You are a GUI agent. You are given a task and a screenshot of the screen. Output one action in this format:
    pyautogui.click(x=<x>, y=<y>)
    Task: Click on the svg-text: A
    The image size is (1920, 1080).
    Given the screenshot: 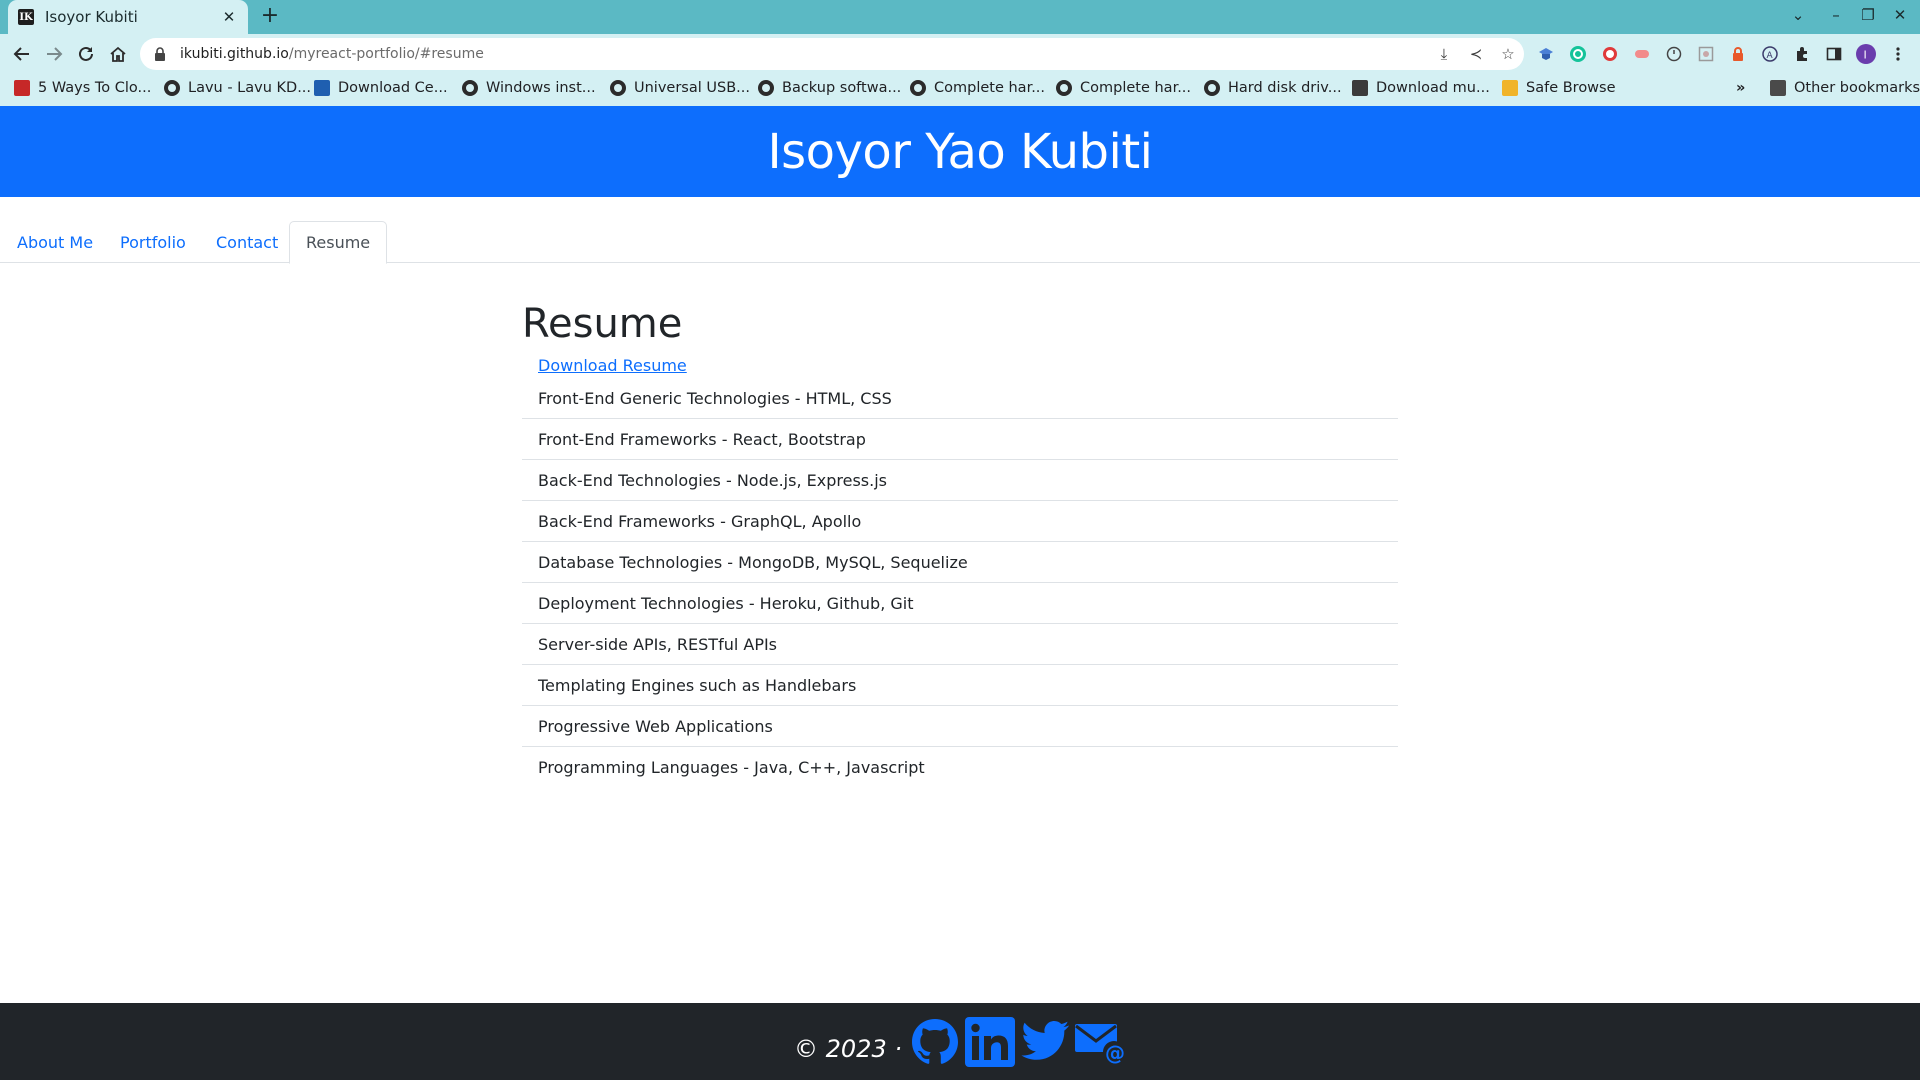 What is the action you would take?
    pyautogui.click(x=1770, y=56)
    